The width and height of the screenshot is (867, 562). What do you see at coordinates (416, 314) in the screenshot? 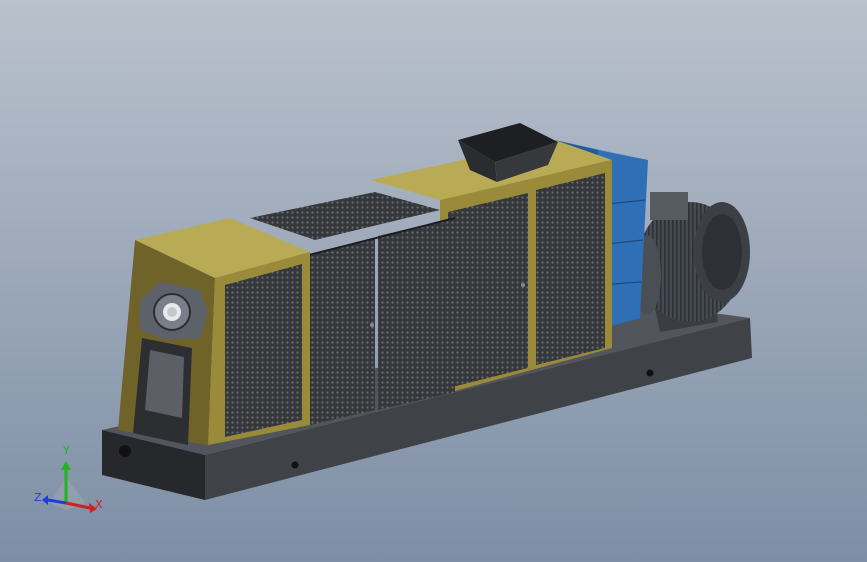
I see `middle-mesh-door-right` at bounding box center [416, 314].